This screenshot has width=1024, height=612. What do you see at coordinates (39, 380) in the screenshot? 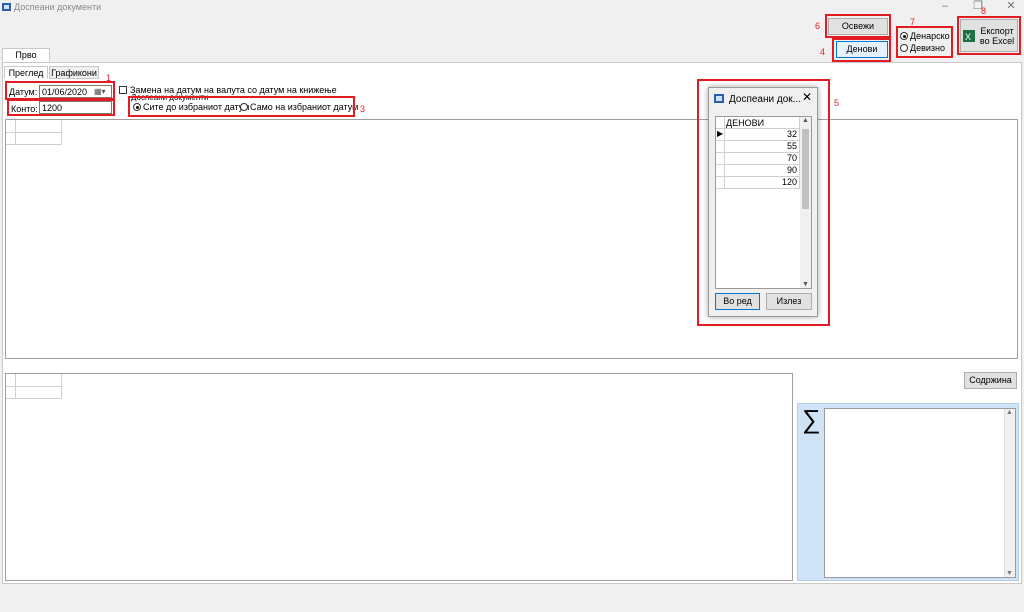
I see `detail-header-cell` at bounding box center [39, 380].